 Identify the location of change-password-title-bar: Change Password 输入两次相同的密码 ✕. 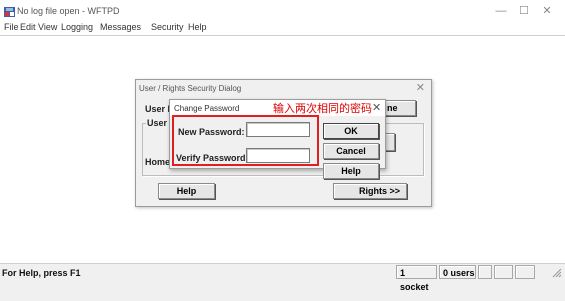
(277, 108).